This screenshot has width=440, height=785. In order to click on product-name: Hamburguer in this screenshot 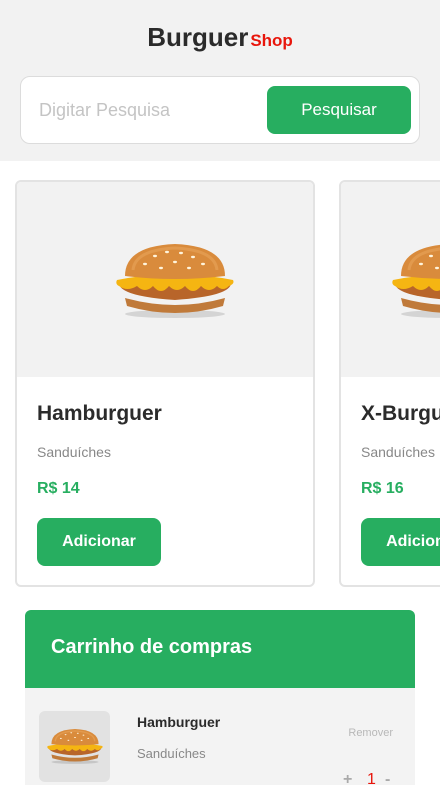, I will do `click(99, 413)`.